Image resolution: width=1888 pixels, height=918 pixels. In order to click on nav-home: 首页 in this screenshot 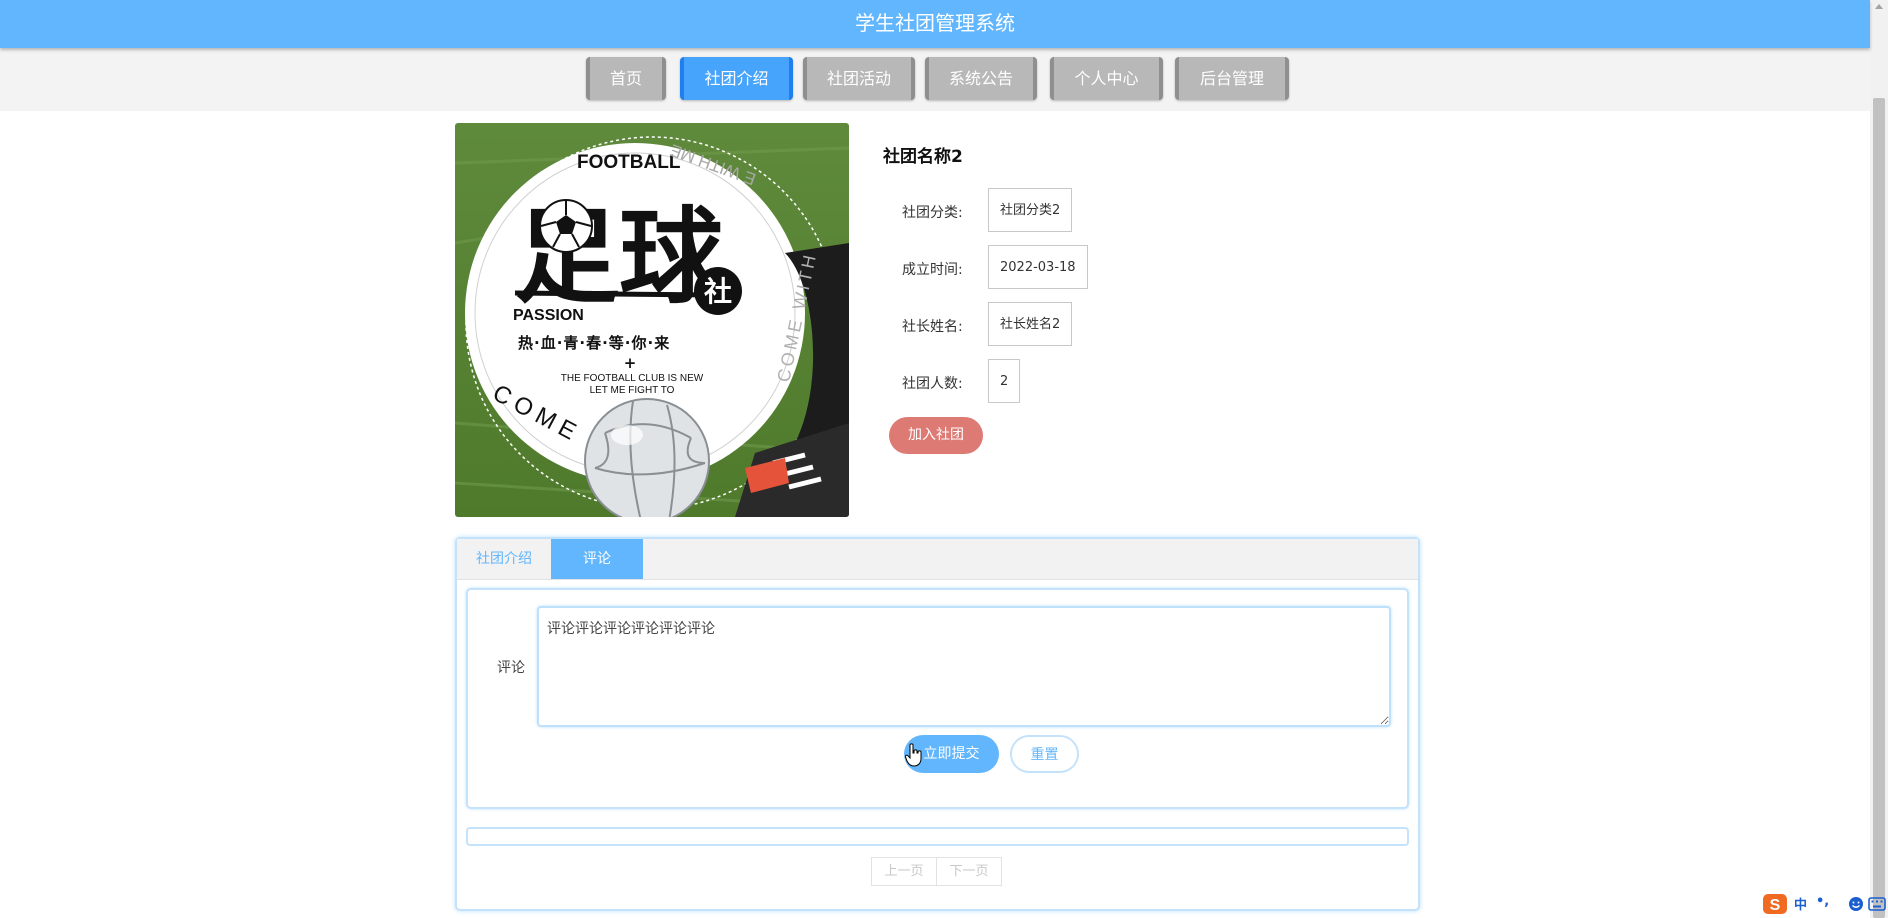, I will do `click(626, 78)`.